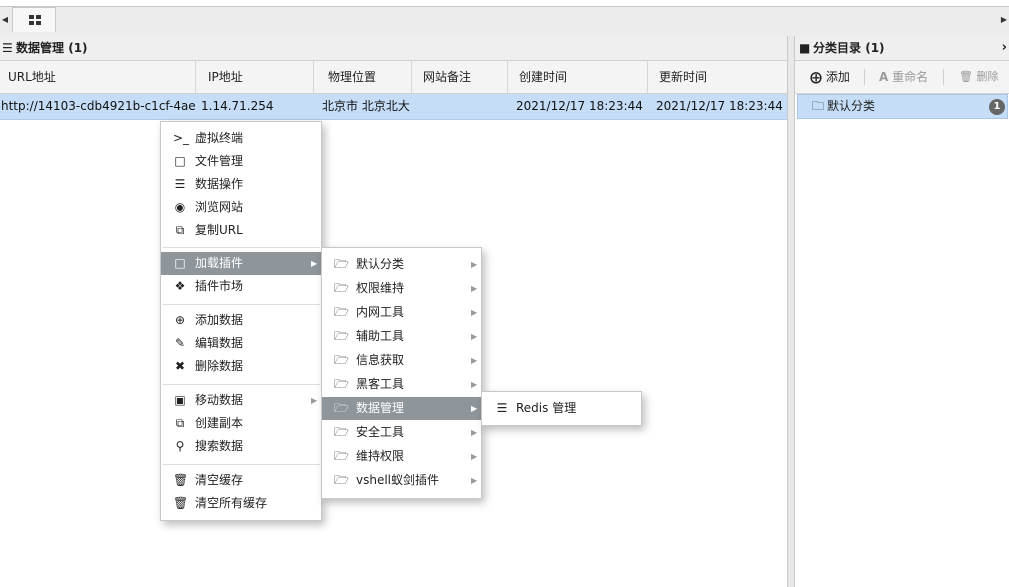 The width and height of the screenshot is (1009, 587). I want to click on menu-item-terminal: >_ 虚拟终端, so click(241, 138).